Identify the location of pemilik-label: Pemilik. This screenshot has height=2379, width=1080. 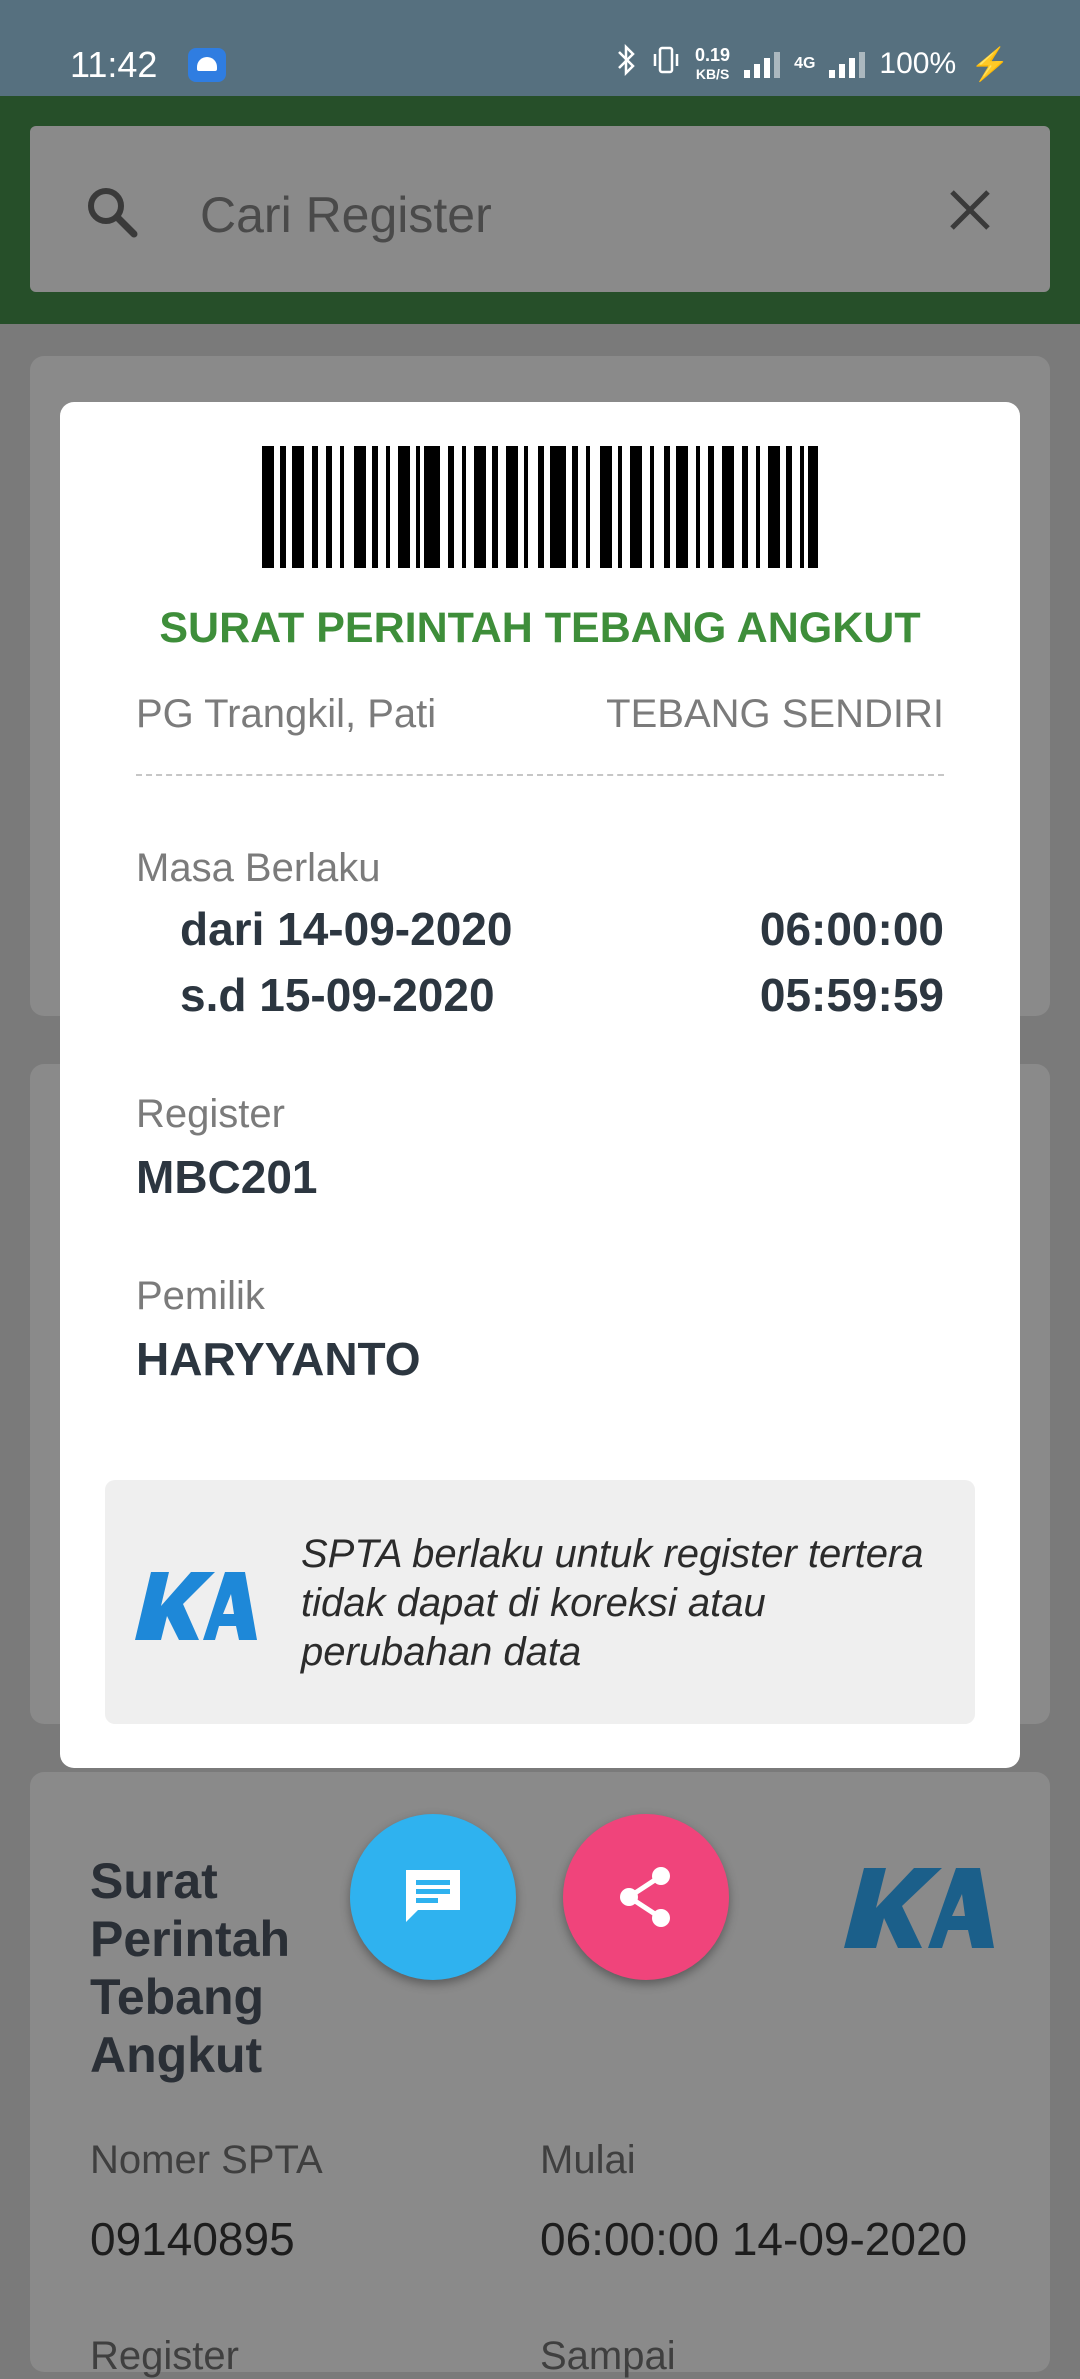
(200, 1296).